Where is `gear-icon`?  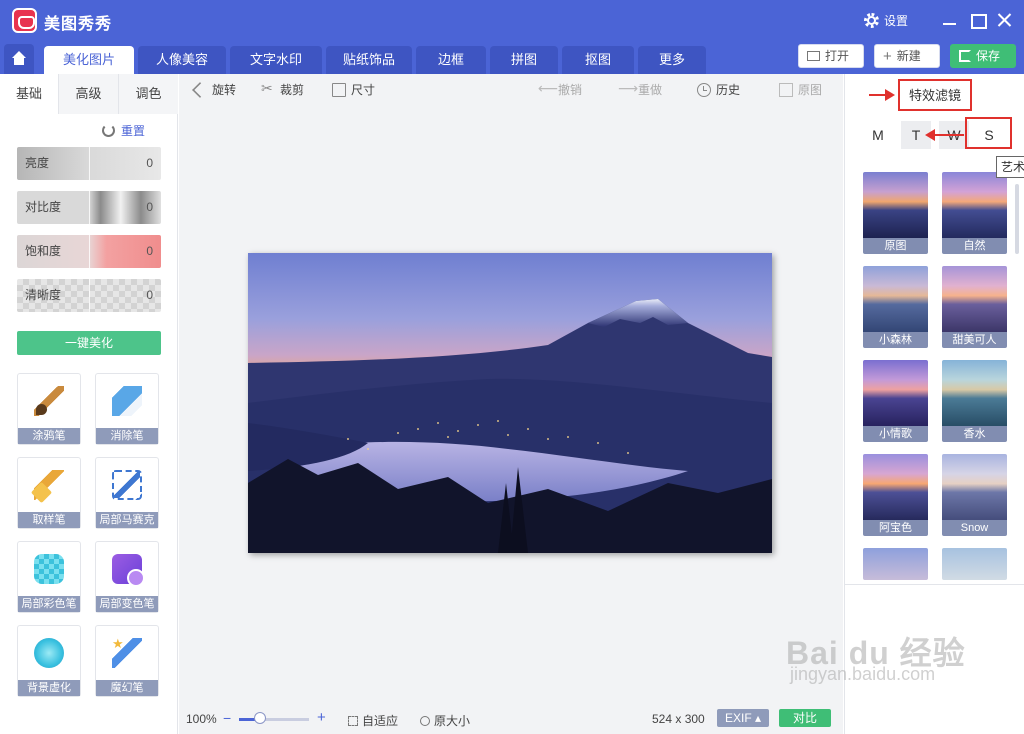
gear-icon is located at coordinates (871, 20).